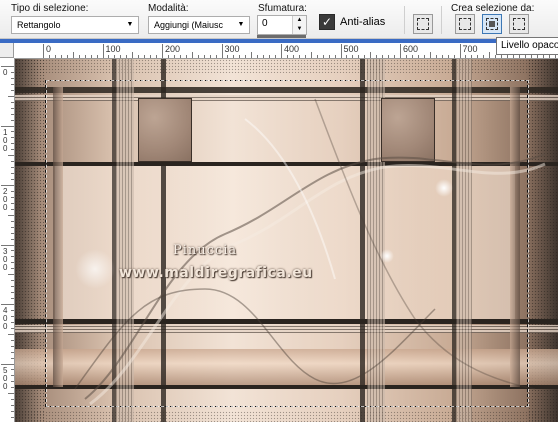 The width and height of the screenshot is (558, 422). What do you see at coordinates (493, 8) in the screenshot?
I see `create-selection-label: Crea selezione da:` at bounding box center [493, 8].